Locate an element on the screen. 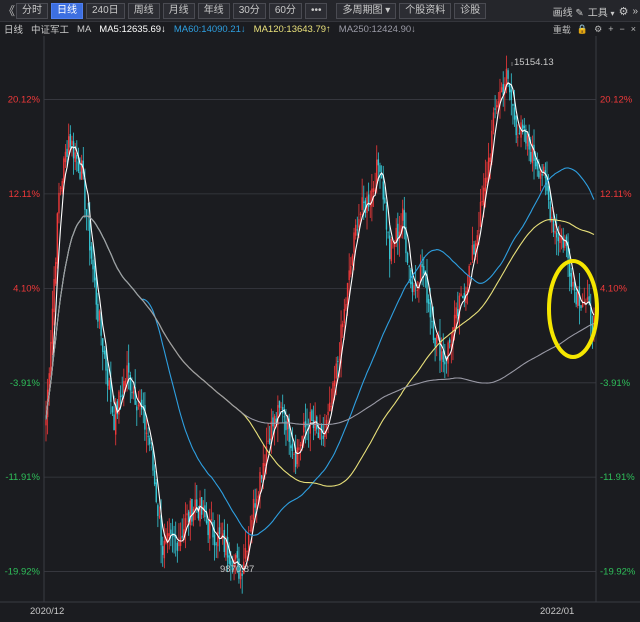 This screenshot has width=640, height=622. period-tabs: 分时 日线 240日 周线 月线 年线 30分 60分 ••• 多周期图 ▾ 个股资料 诊股 is located at coordinates (252, 10).